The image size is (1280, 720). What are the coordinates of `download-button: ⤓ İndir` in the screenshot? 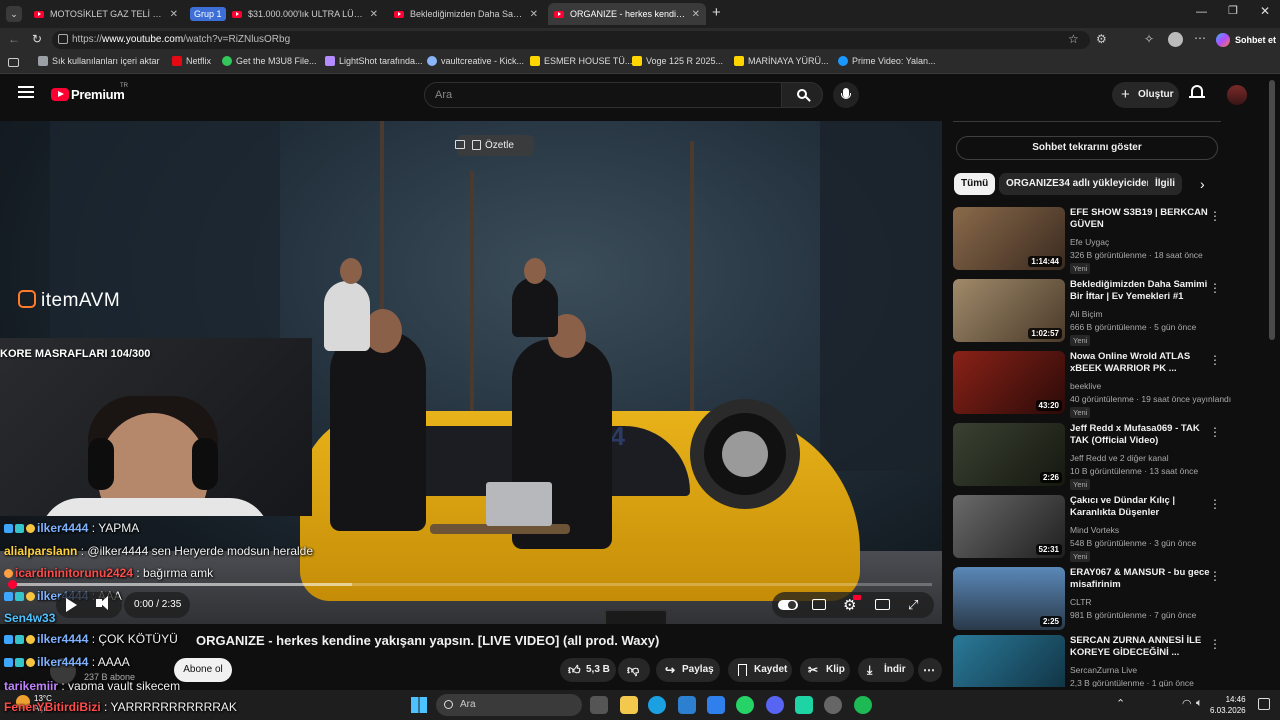 It's located at (886, 670).